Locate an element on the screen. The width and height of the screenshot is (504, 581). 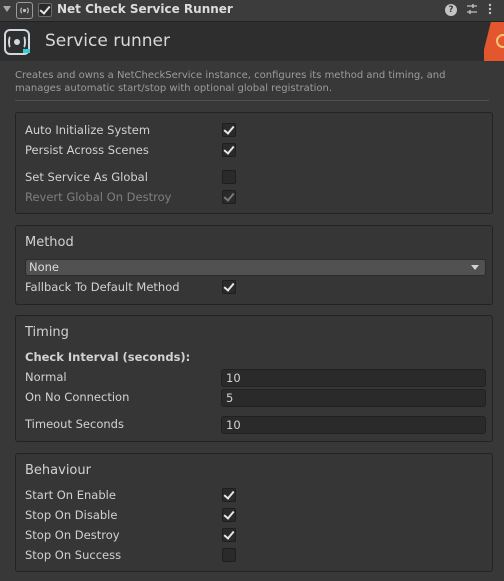
start-on-enable-label: Start On Enable is located at coordinates (70, 495).